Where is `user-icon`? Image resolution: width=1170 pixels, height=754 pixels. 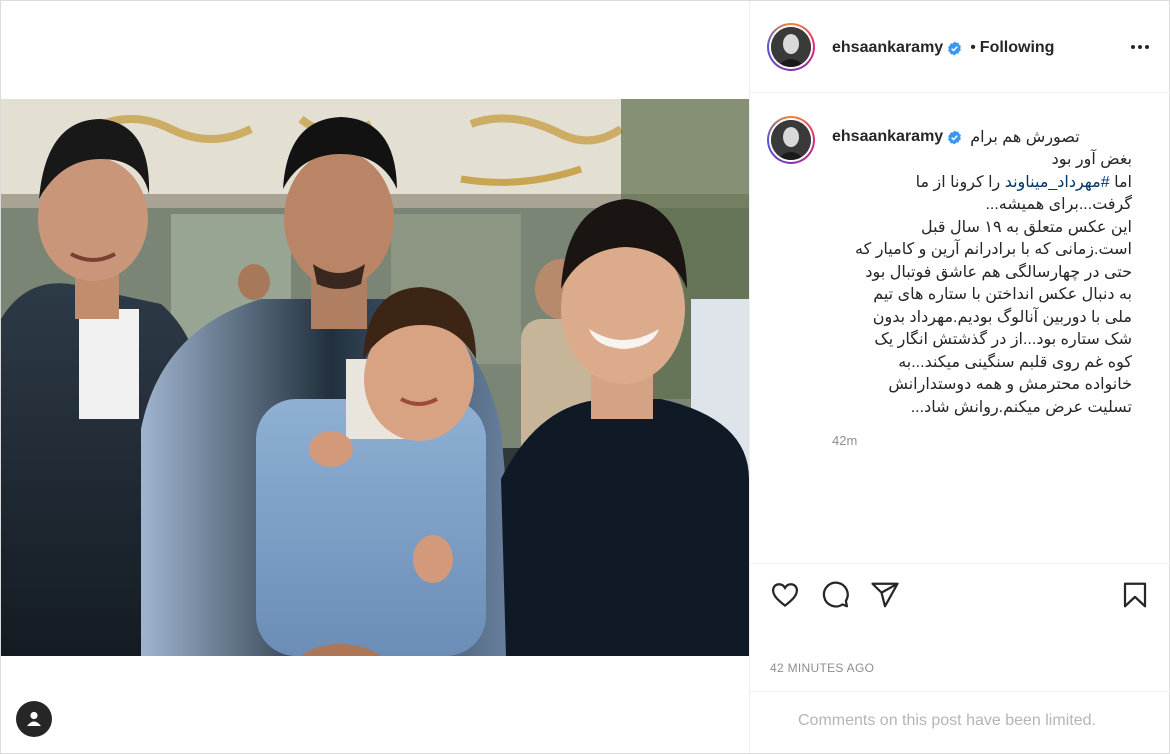 user-icon is located at coordinates (34, 718).